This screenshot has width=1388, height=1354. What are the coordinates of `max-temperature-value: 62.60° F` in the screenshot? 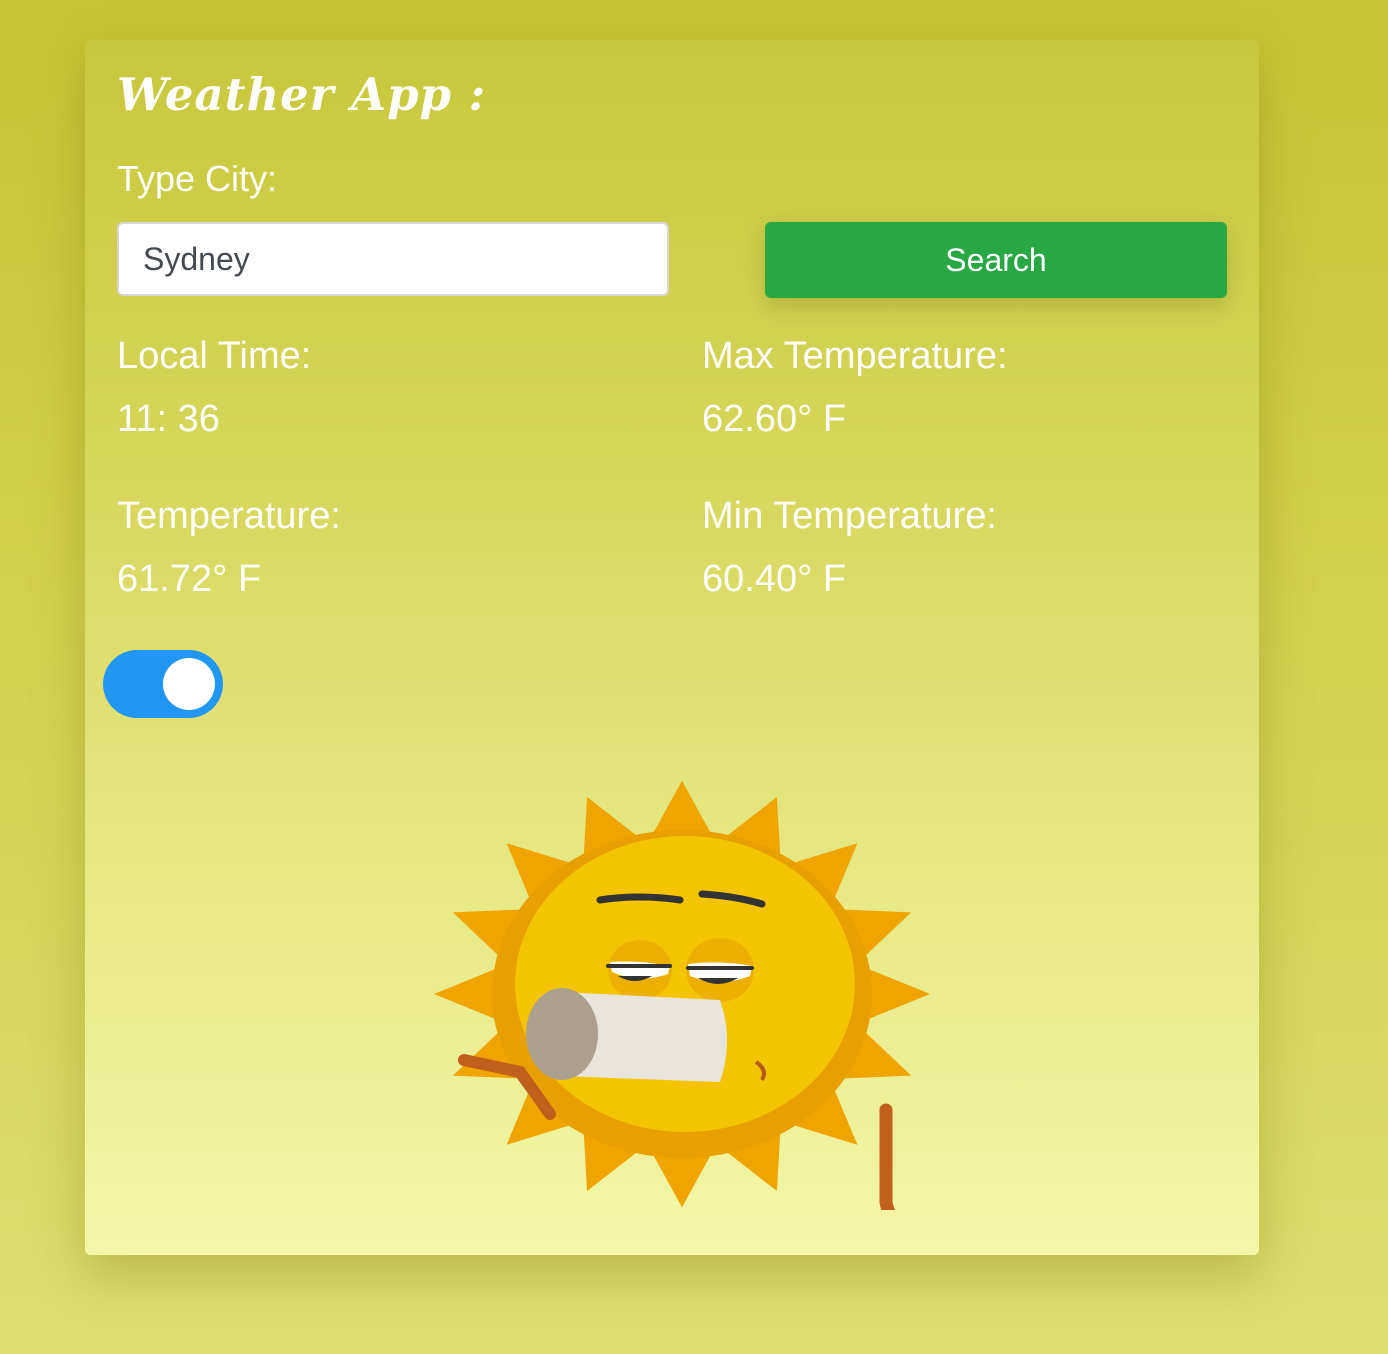 It's located at (774, 419).